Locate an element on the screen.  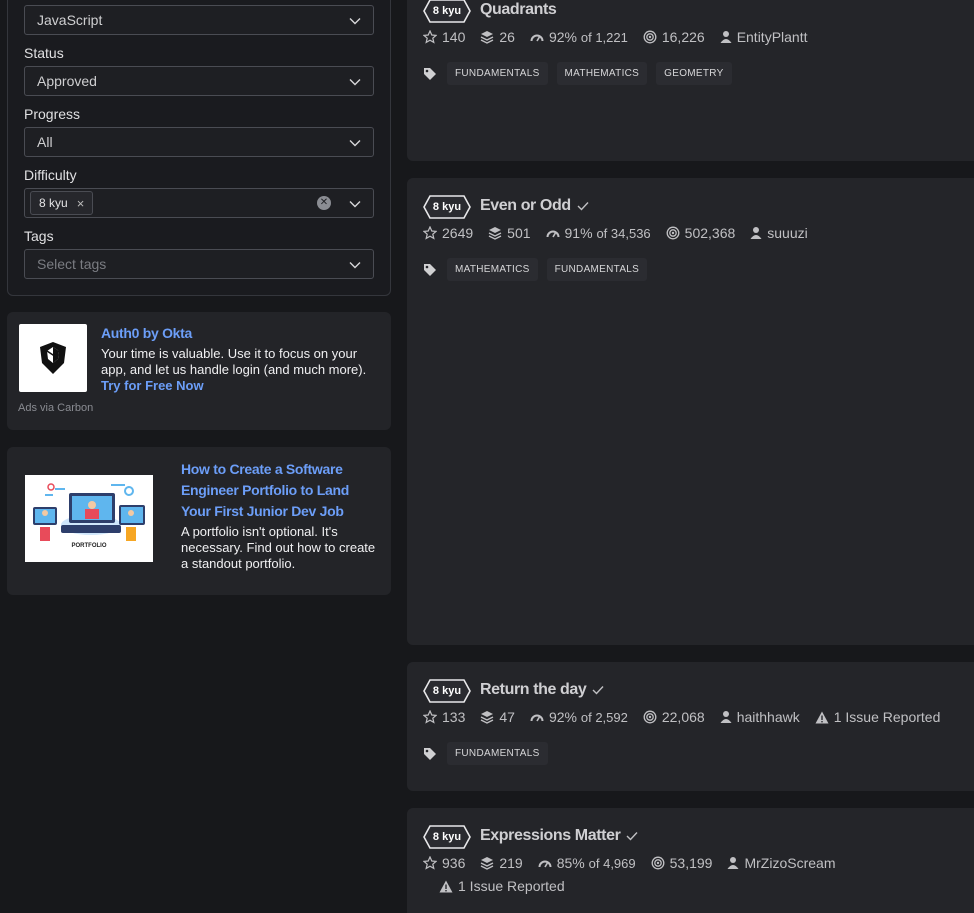
portfolio-illustration: PORTFOLIO is located at coordinates (89, 518).